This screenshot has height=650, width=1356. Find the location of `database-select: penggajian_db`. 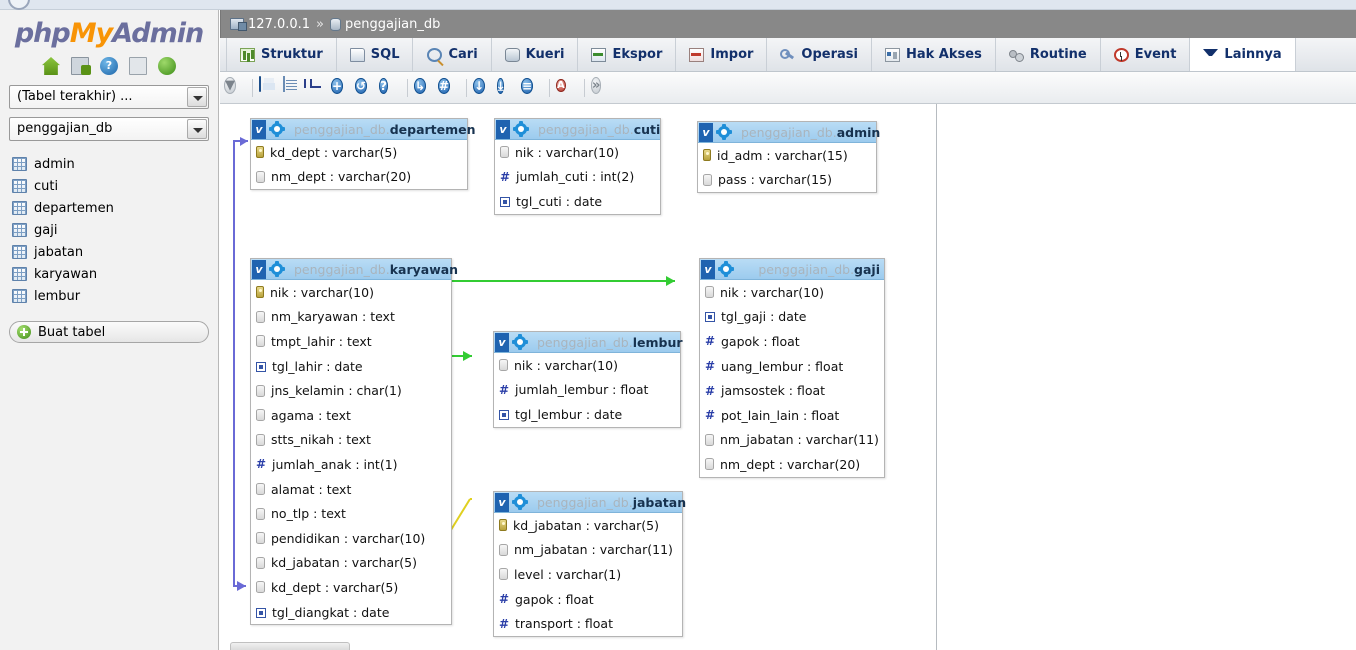

database-select: penggajian_db is located at coordinates (109, 129).